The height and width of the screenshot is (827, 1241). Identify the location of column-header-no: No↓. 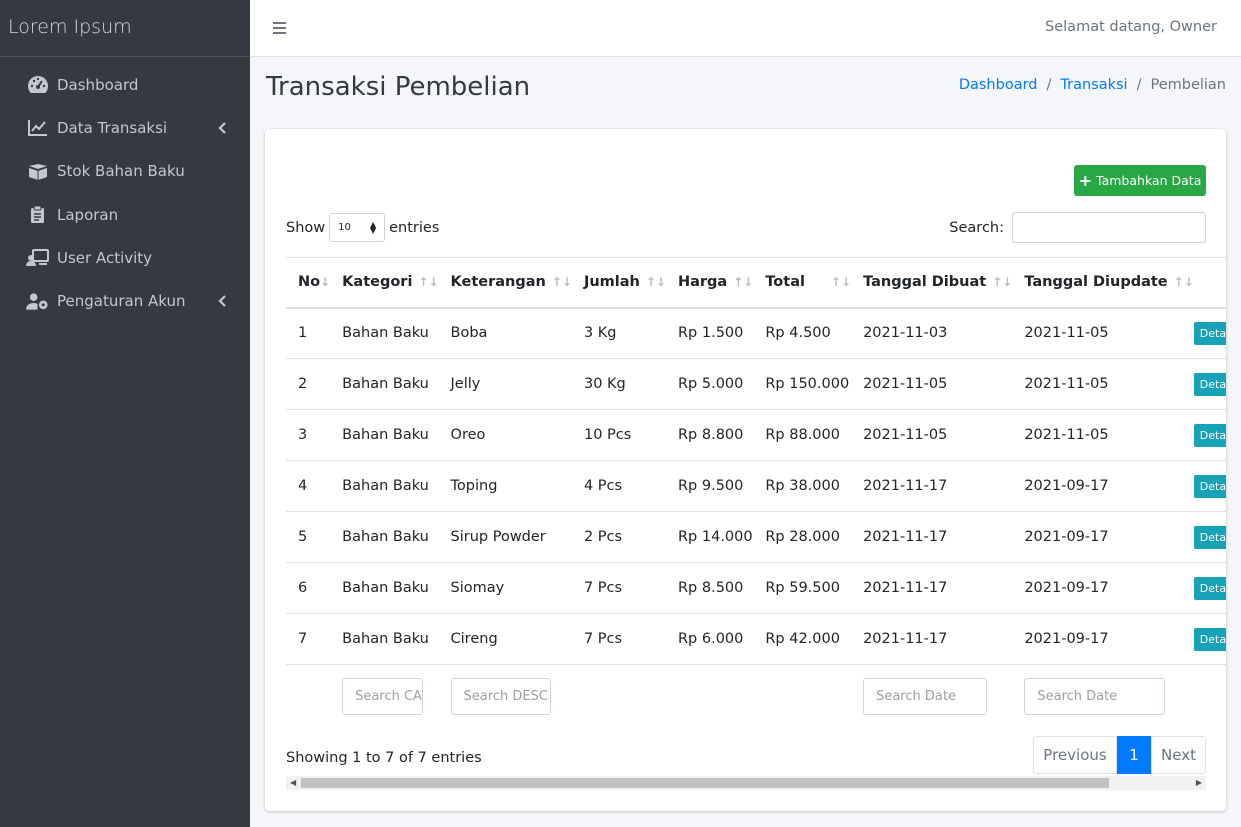
(308, 283).